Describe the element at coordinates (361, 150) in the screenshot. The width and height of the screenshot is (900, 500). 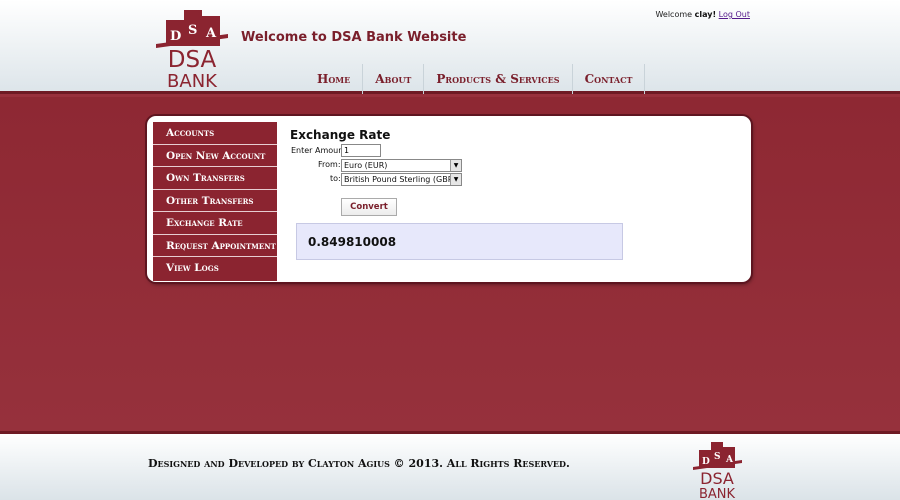
I see `amount-input` at that location.